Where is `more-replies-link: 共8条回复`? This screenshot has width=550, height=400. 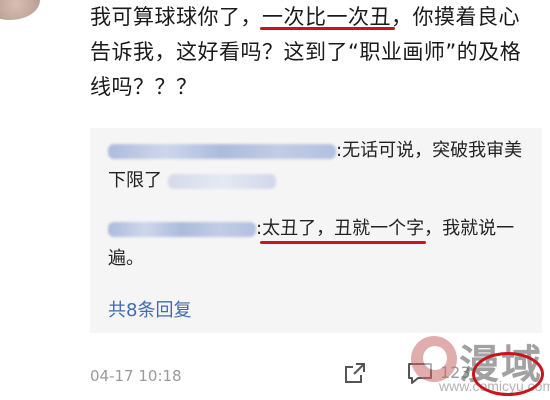 more-replies-link: 共8条回复 is located at coordinates (149, 309).